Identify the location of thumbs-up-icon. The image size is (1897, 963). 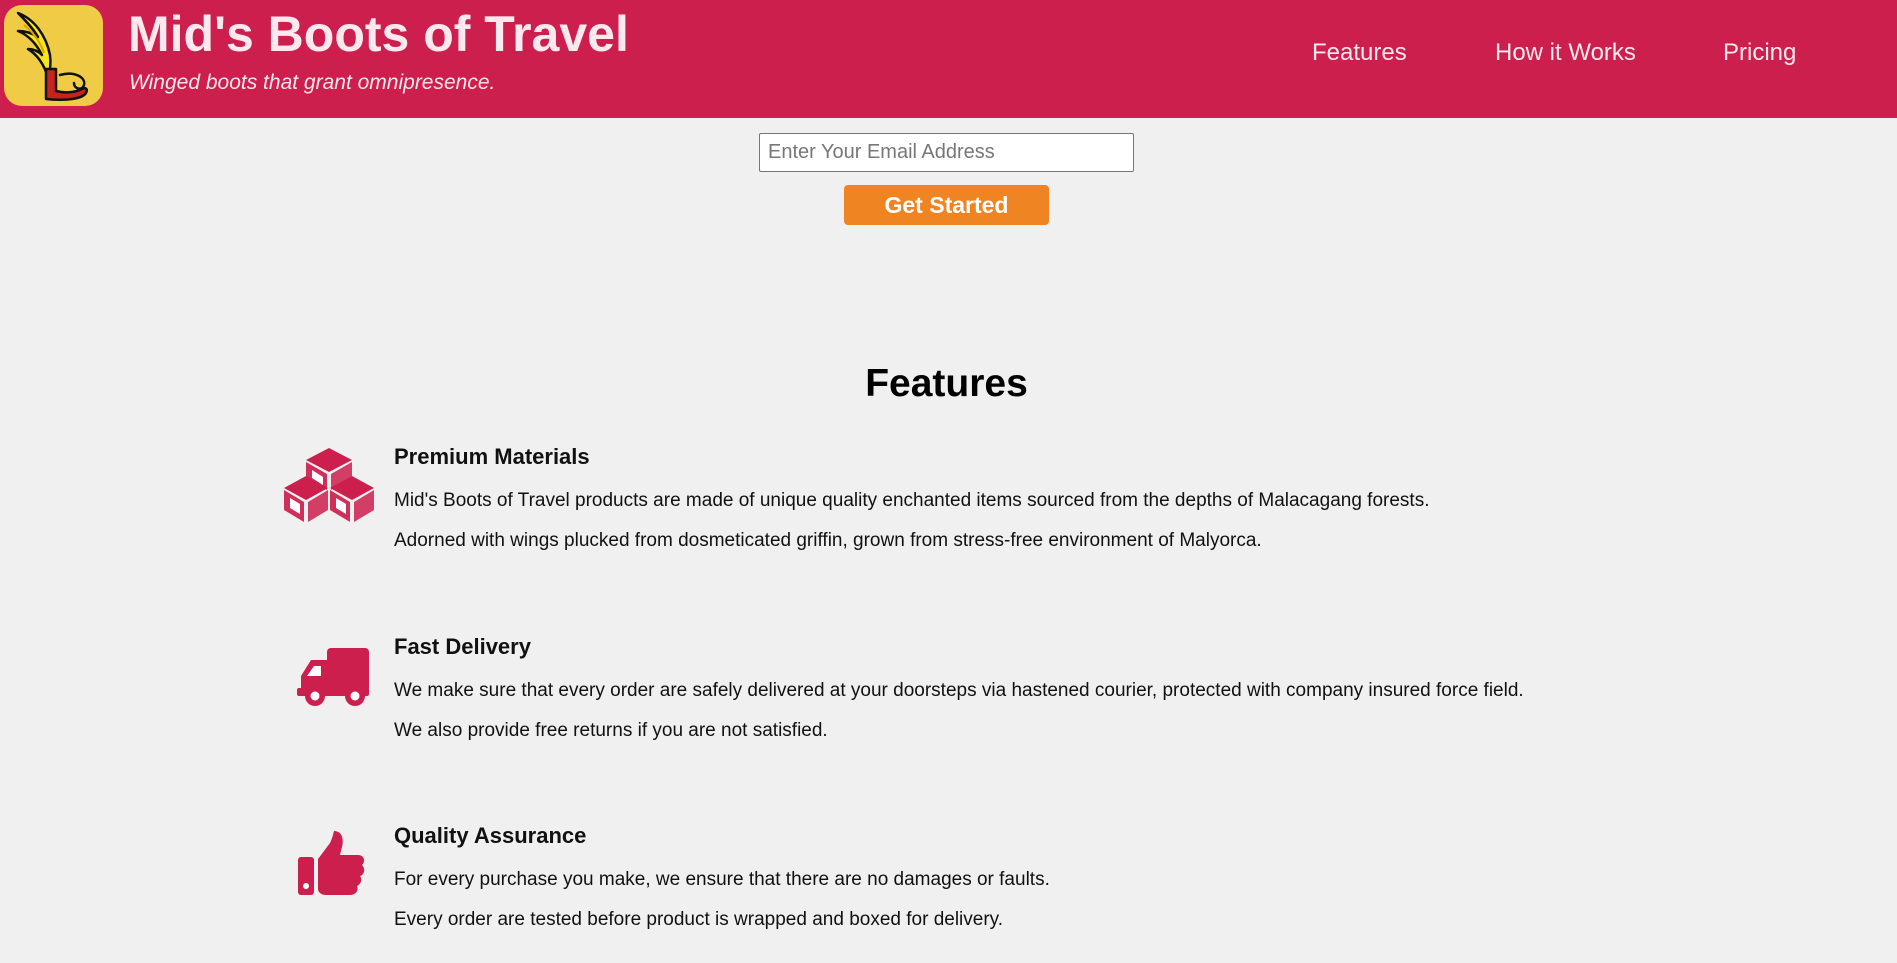
(331, 865).